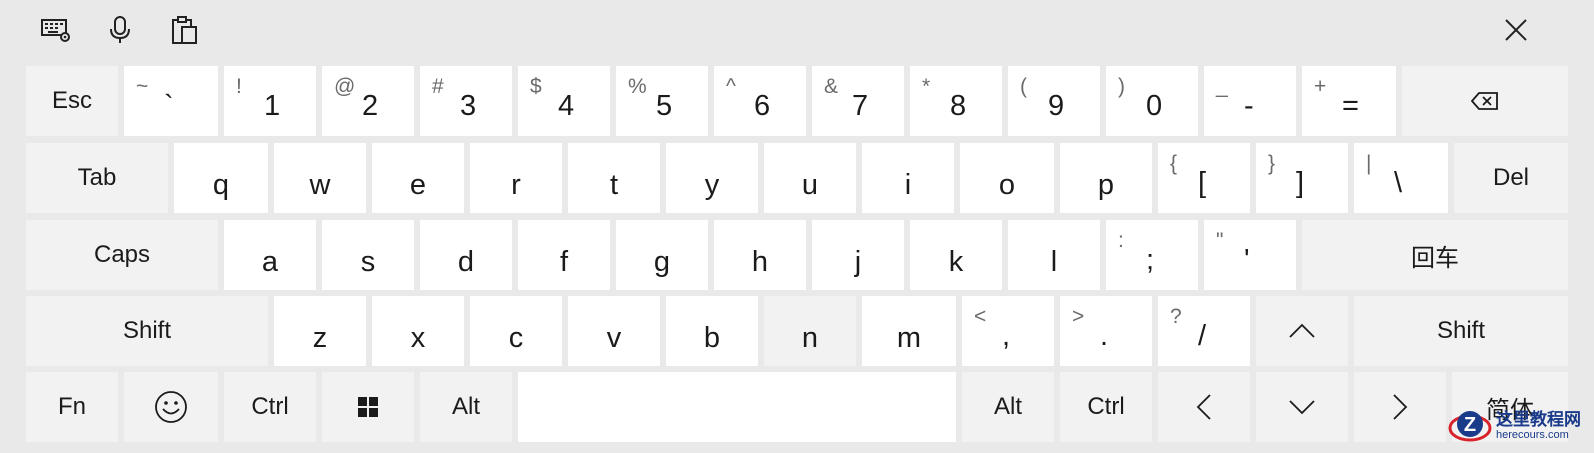  What do you see at coordinates (516, 331) in the screenshot?
I see `key-c: c` at bounding box center [516, 331].